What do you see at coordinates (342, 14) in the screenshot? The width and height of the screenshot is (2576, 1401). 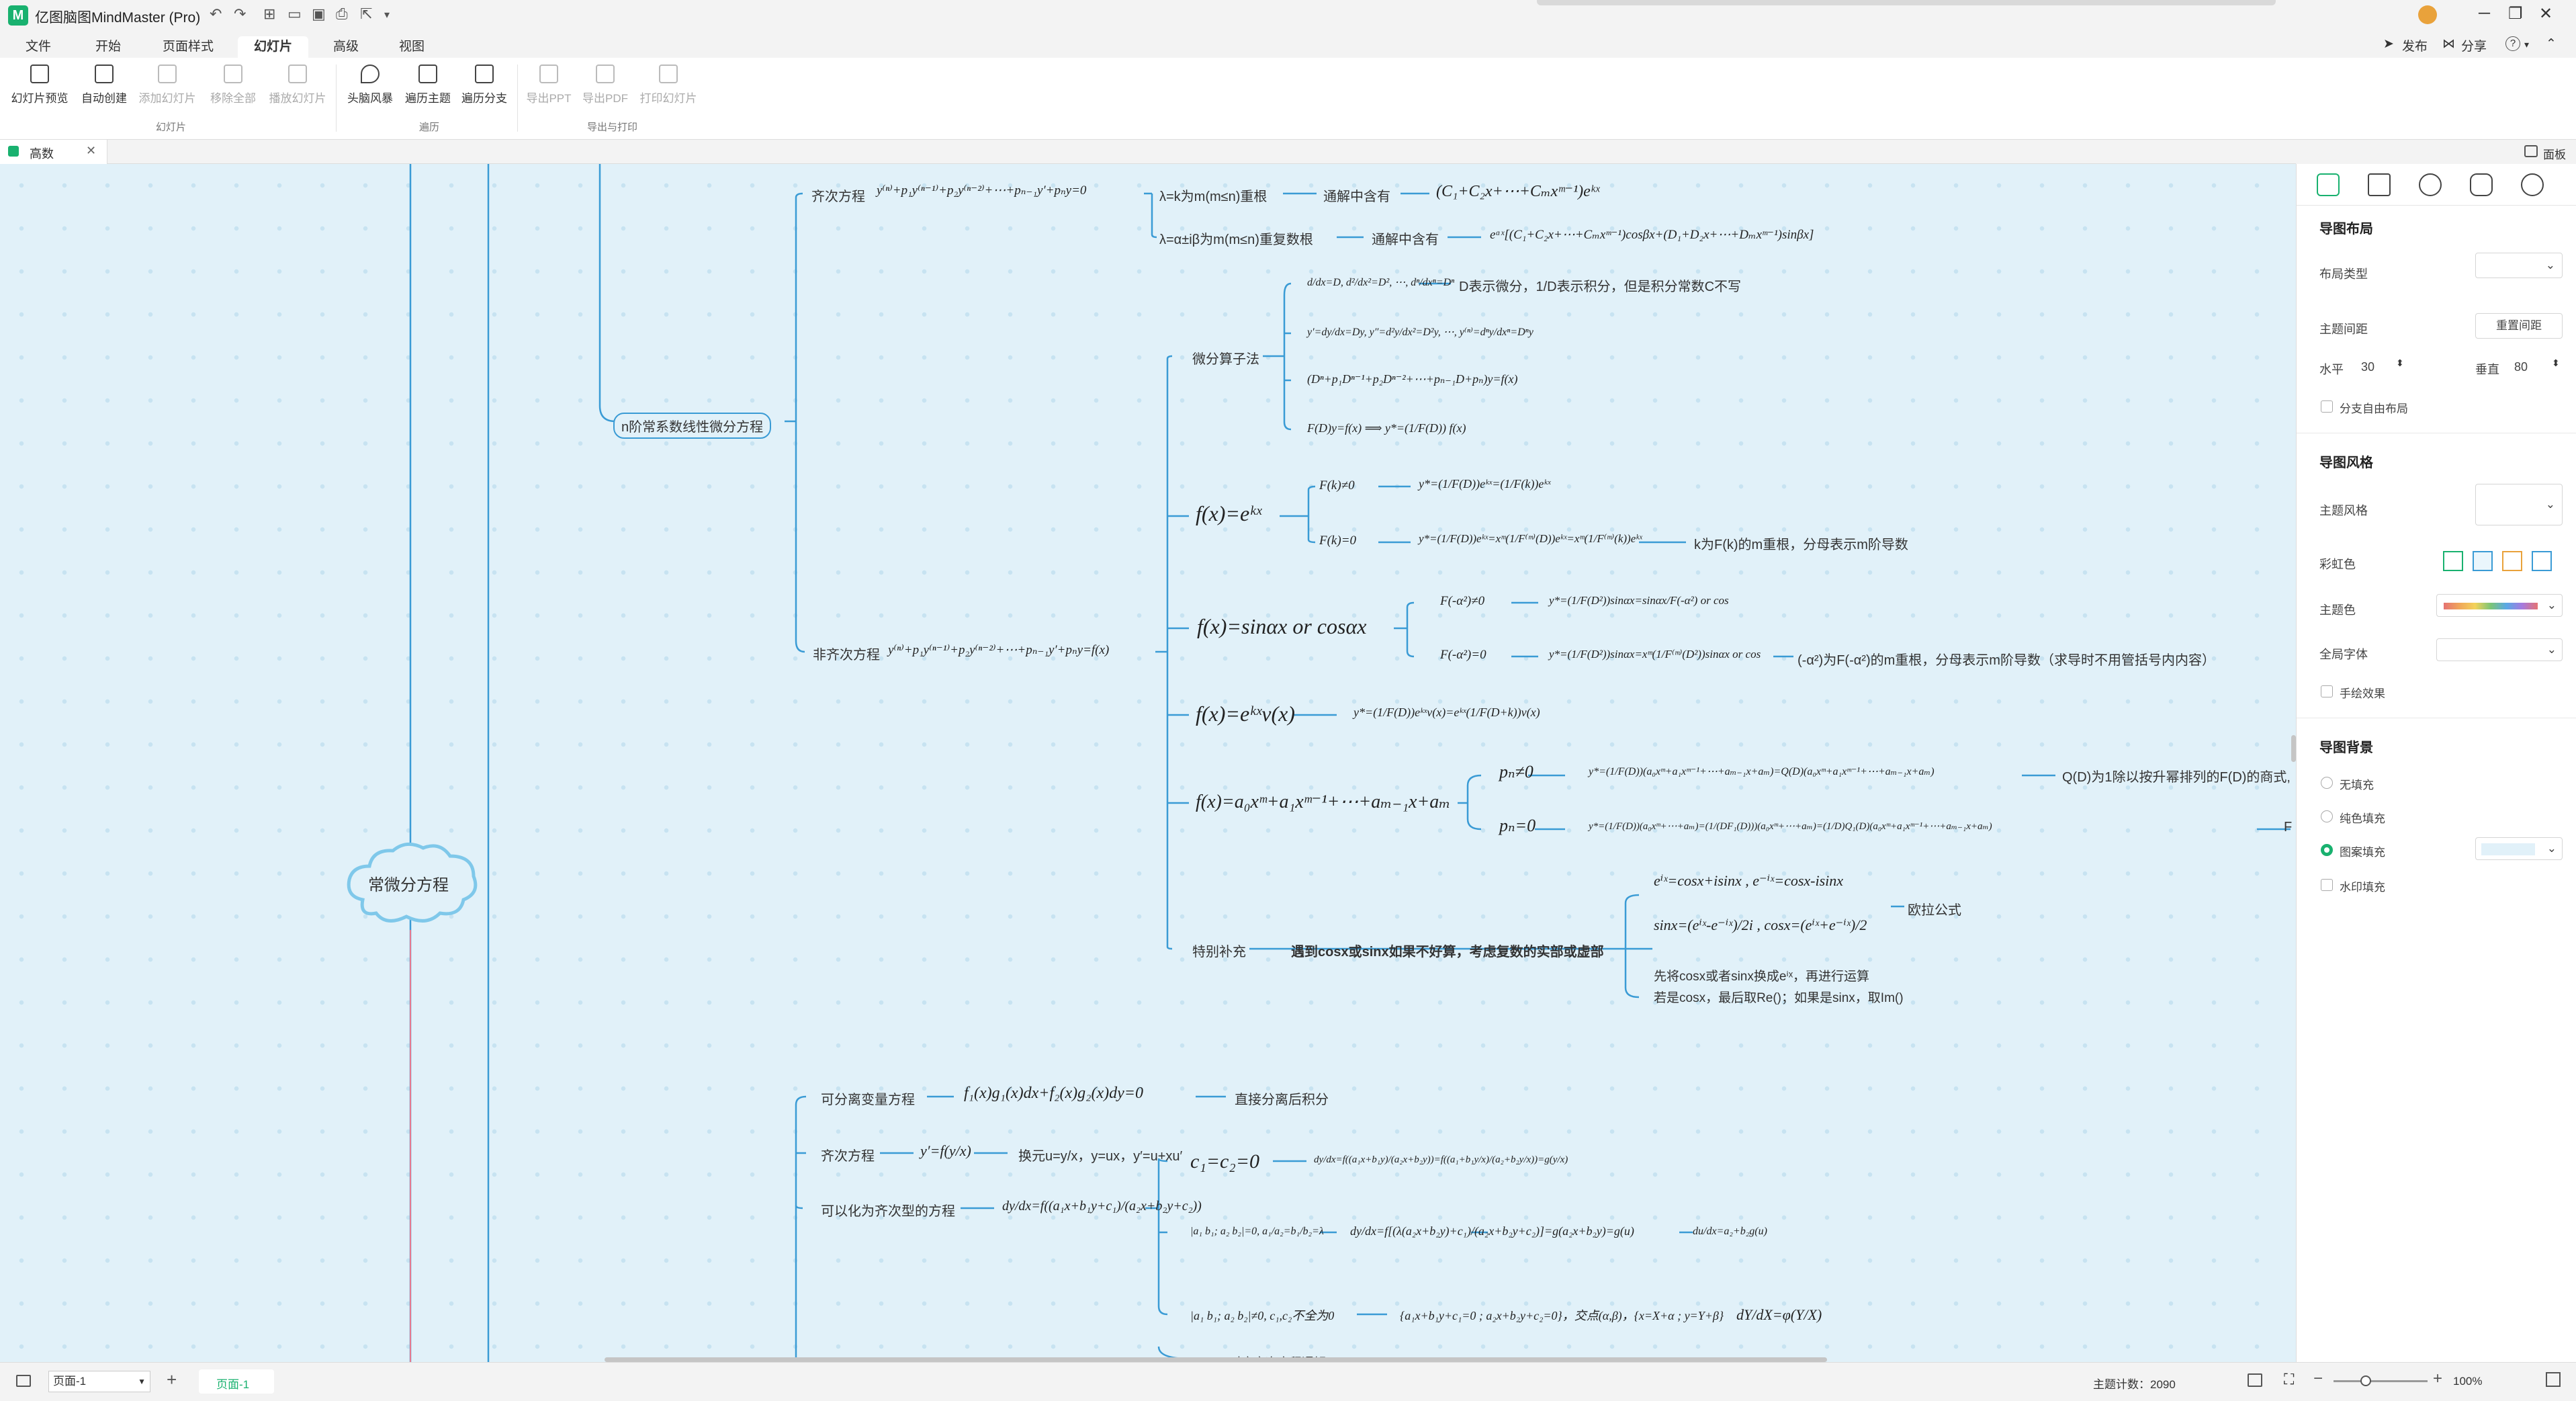 I see `print-icon: ⎙` at bounding box center [342, 14].